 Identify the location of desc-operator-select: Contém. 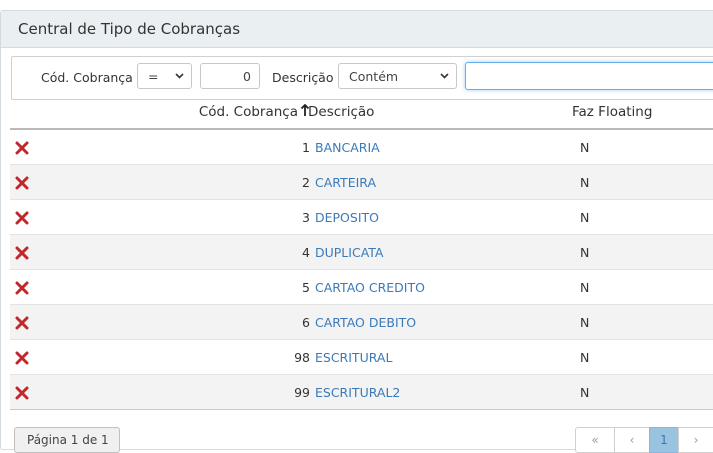
(397, 76).